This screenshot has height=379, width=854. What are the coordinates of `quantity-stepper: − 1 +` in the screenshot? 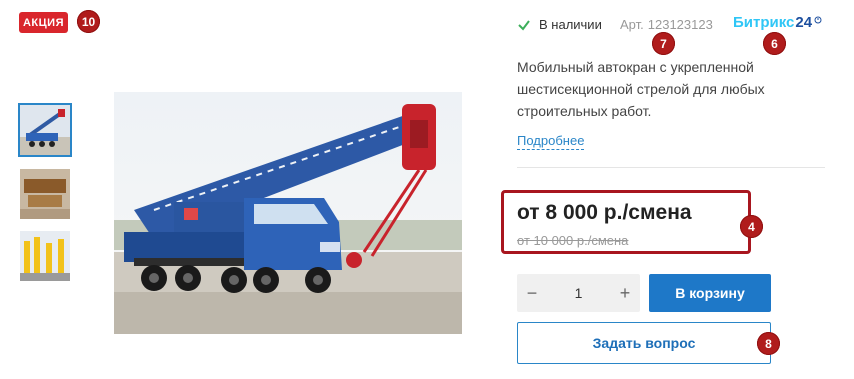 It's located at (578, 293).